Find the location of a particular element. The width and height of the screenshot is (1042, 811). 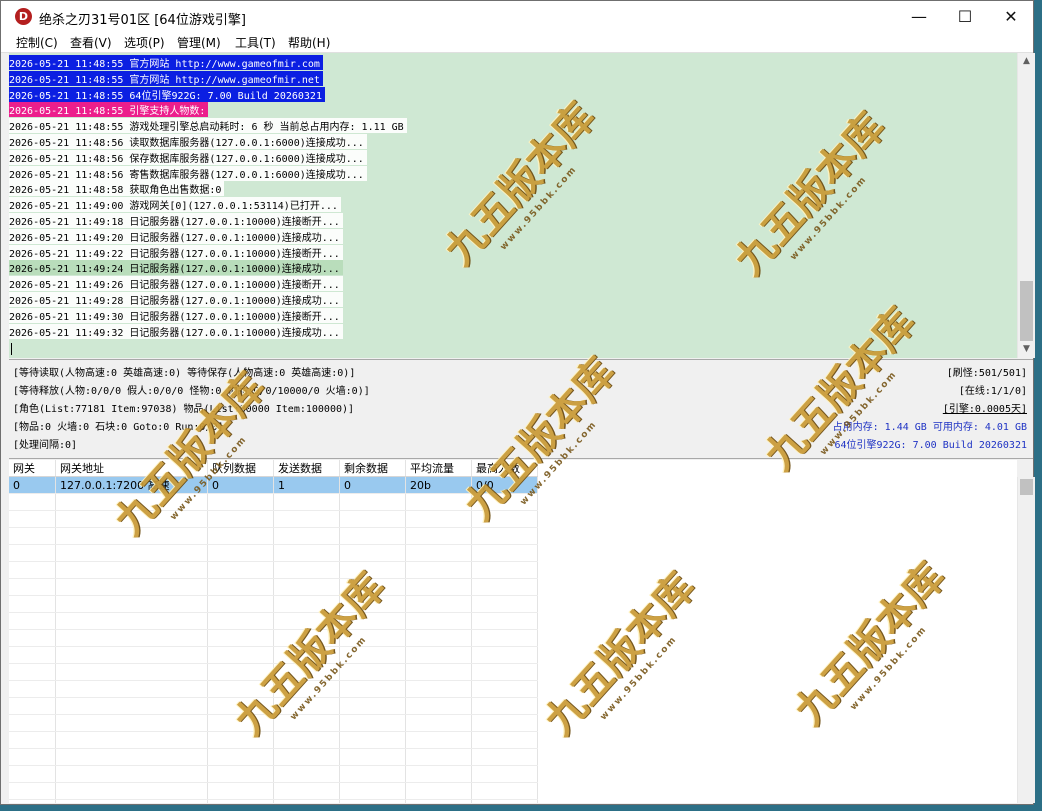

close-button: ✕ is located at coordinates (1011, 16).